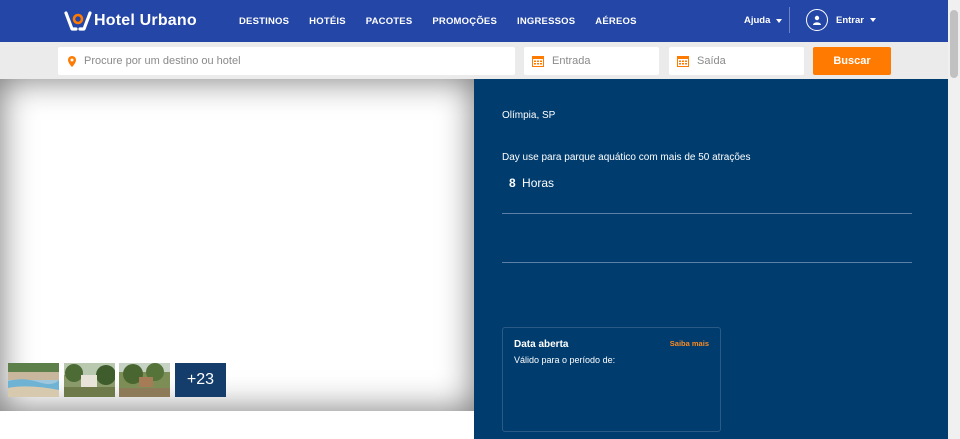 The image size is (960, 439). I want to click on login-menu: Entrar, so click(841, 20).